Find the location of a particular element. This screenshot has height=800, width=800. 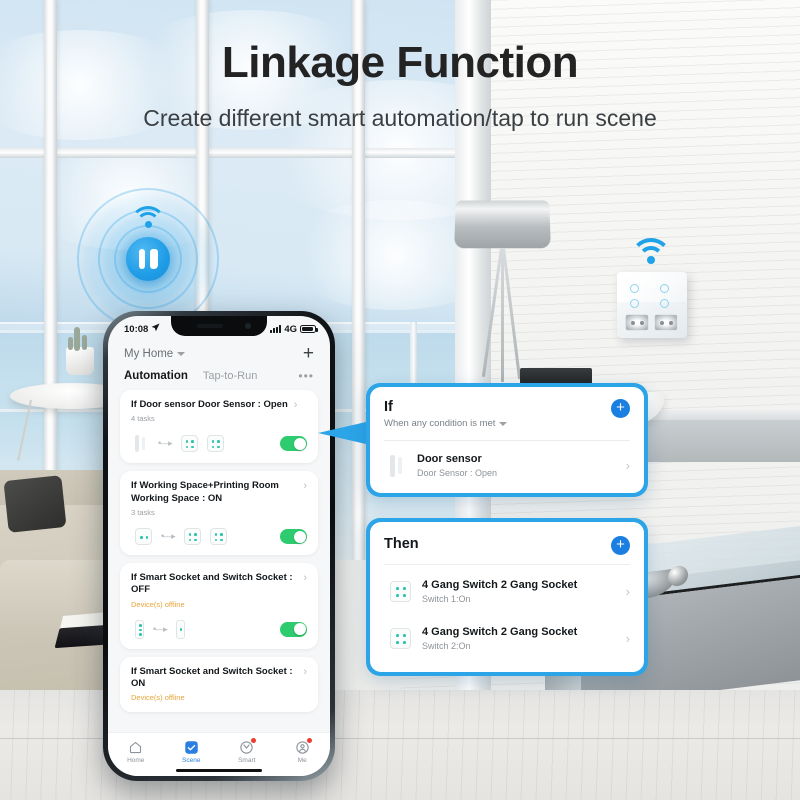

network-type: 4G is located at coordinates (290, 329).